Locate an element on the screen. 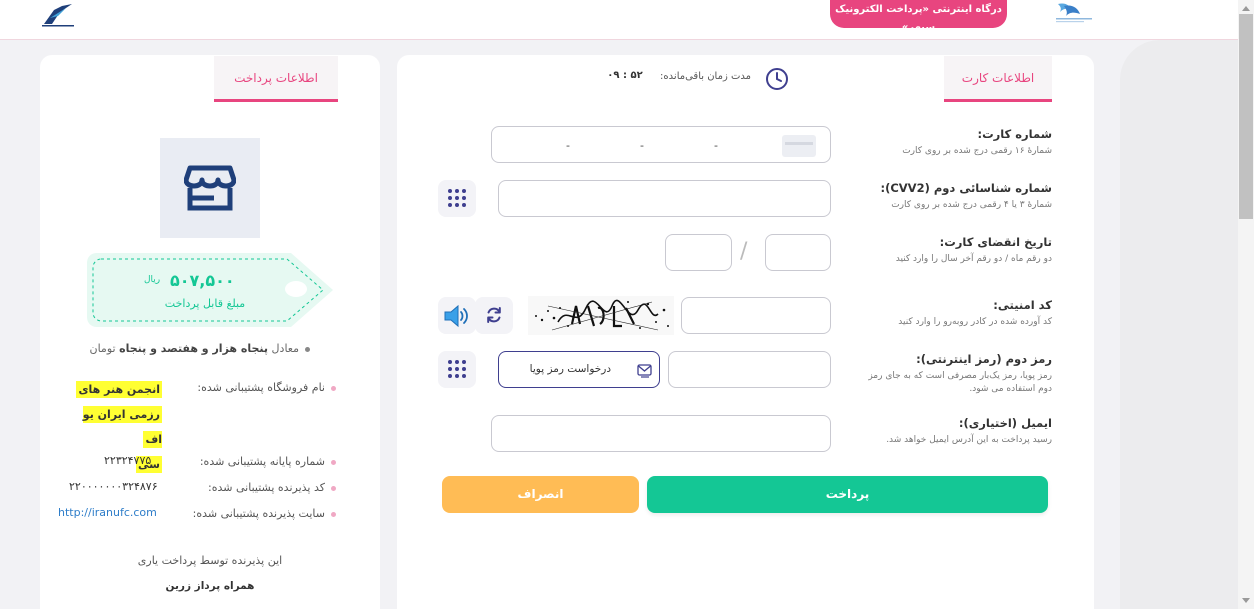 Image resolution: width=1254 pixels, height=609 pixels. pin2-keypad-button is located at coordinates (457, 369).